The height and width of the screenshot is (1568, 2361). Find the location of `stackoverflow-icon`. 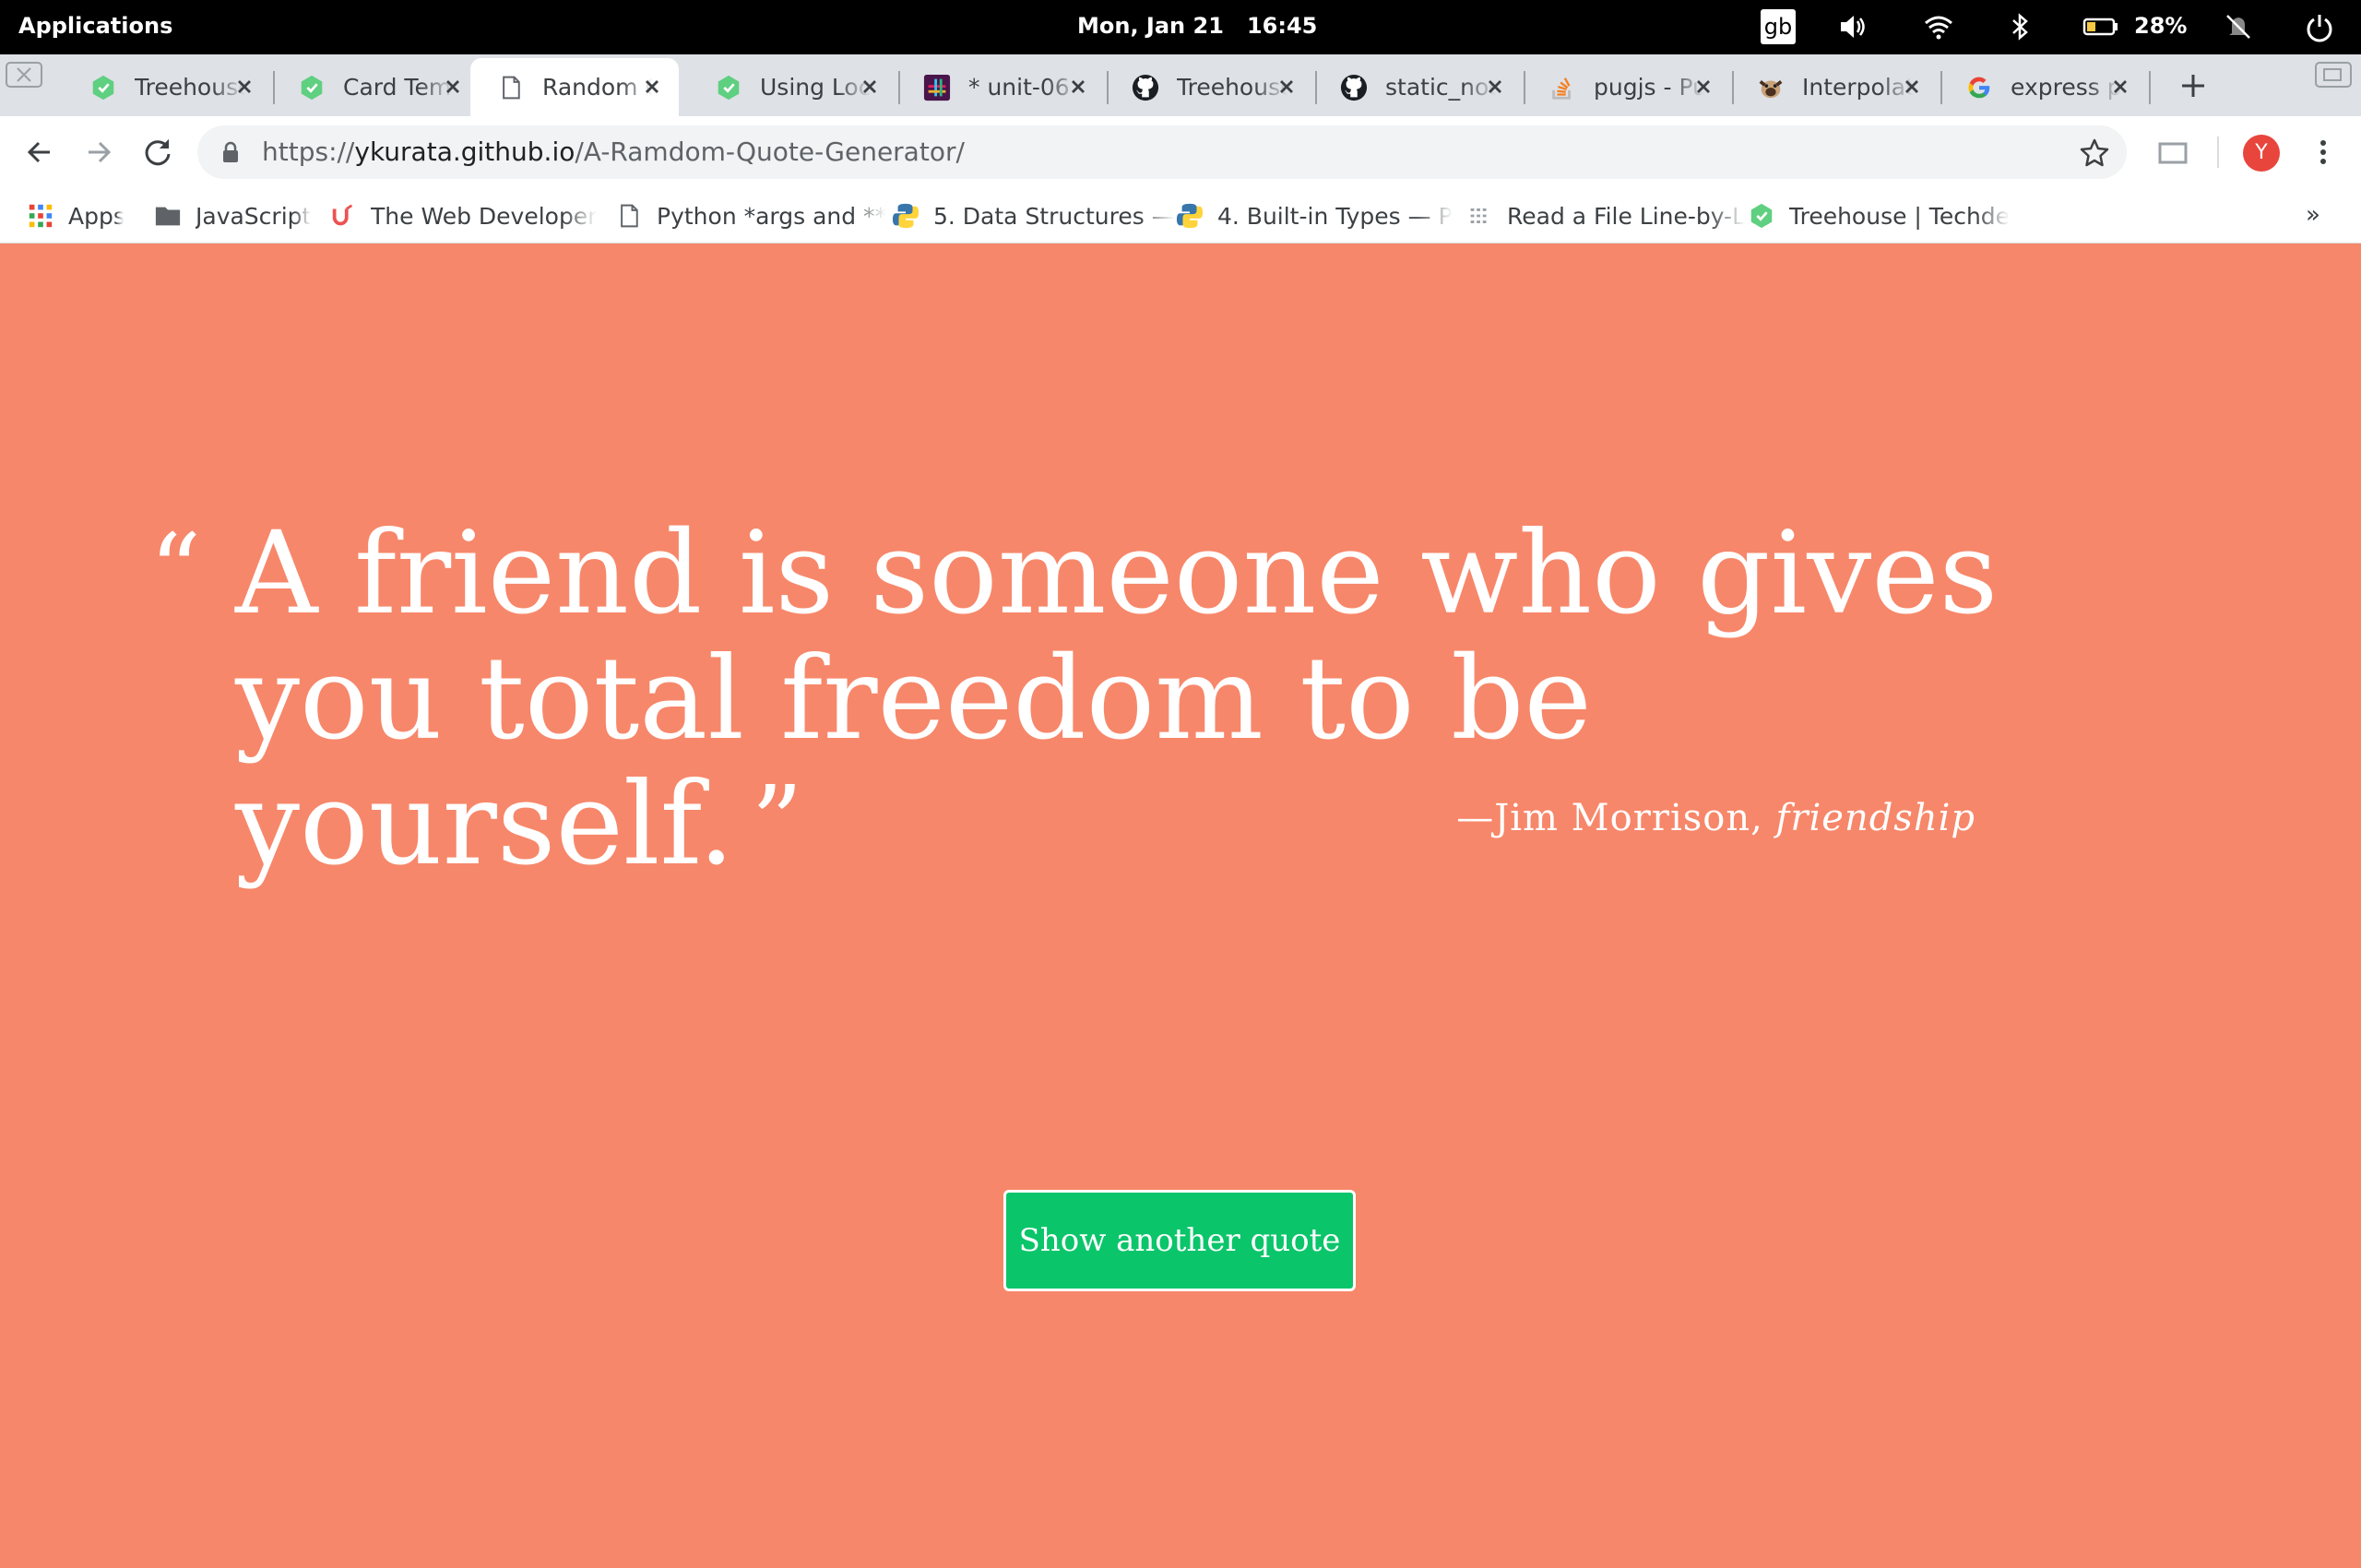

stackoverflow-icon is located at coordinates (1562, 87).